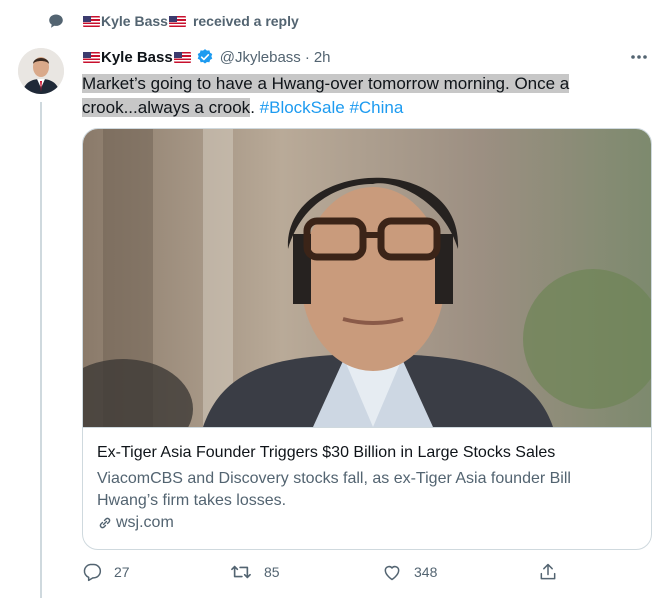 This screenshot has width=670, height=598. Describe the element at coordinates (134, 21) in the screenshot. I see `context-user-name: Kyle Bass` at that location.